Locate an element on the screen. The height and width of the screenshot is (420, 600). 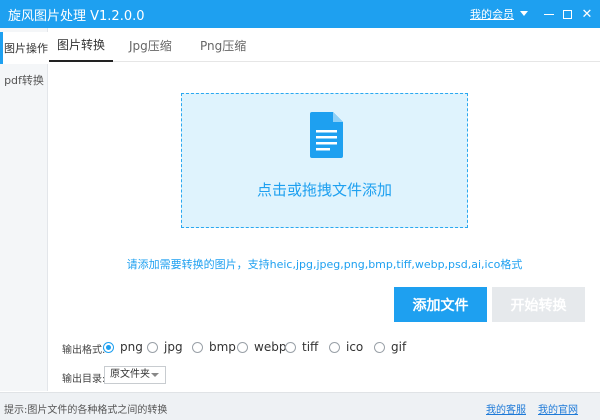
status-bar: 提示:图片文件的各种格式之间的转换 我的客服 我的官网 is located at coordinates (300, 406).